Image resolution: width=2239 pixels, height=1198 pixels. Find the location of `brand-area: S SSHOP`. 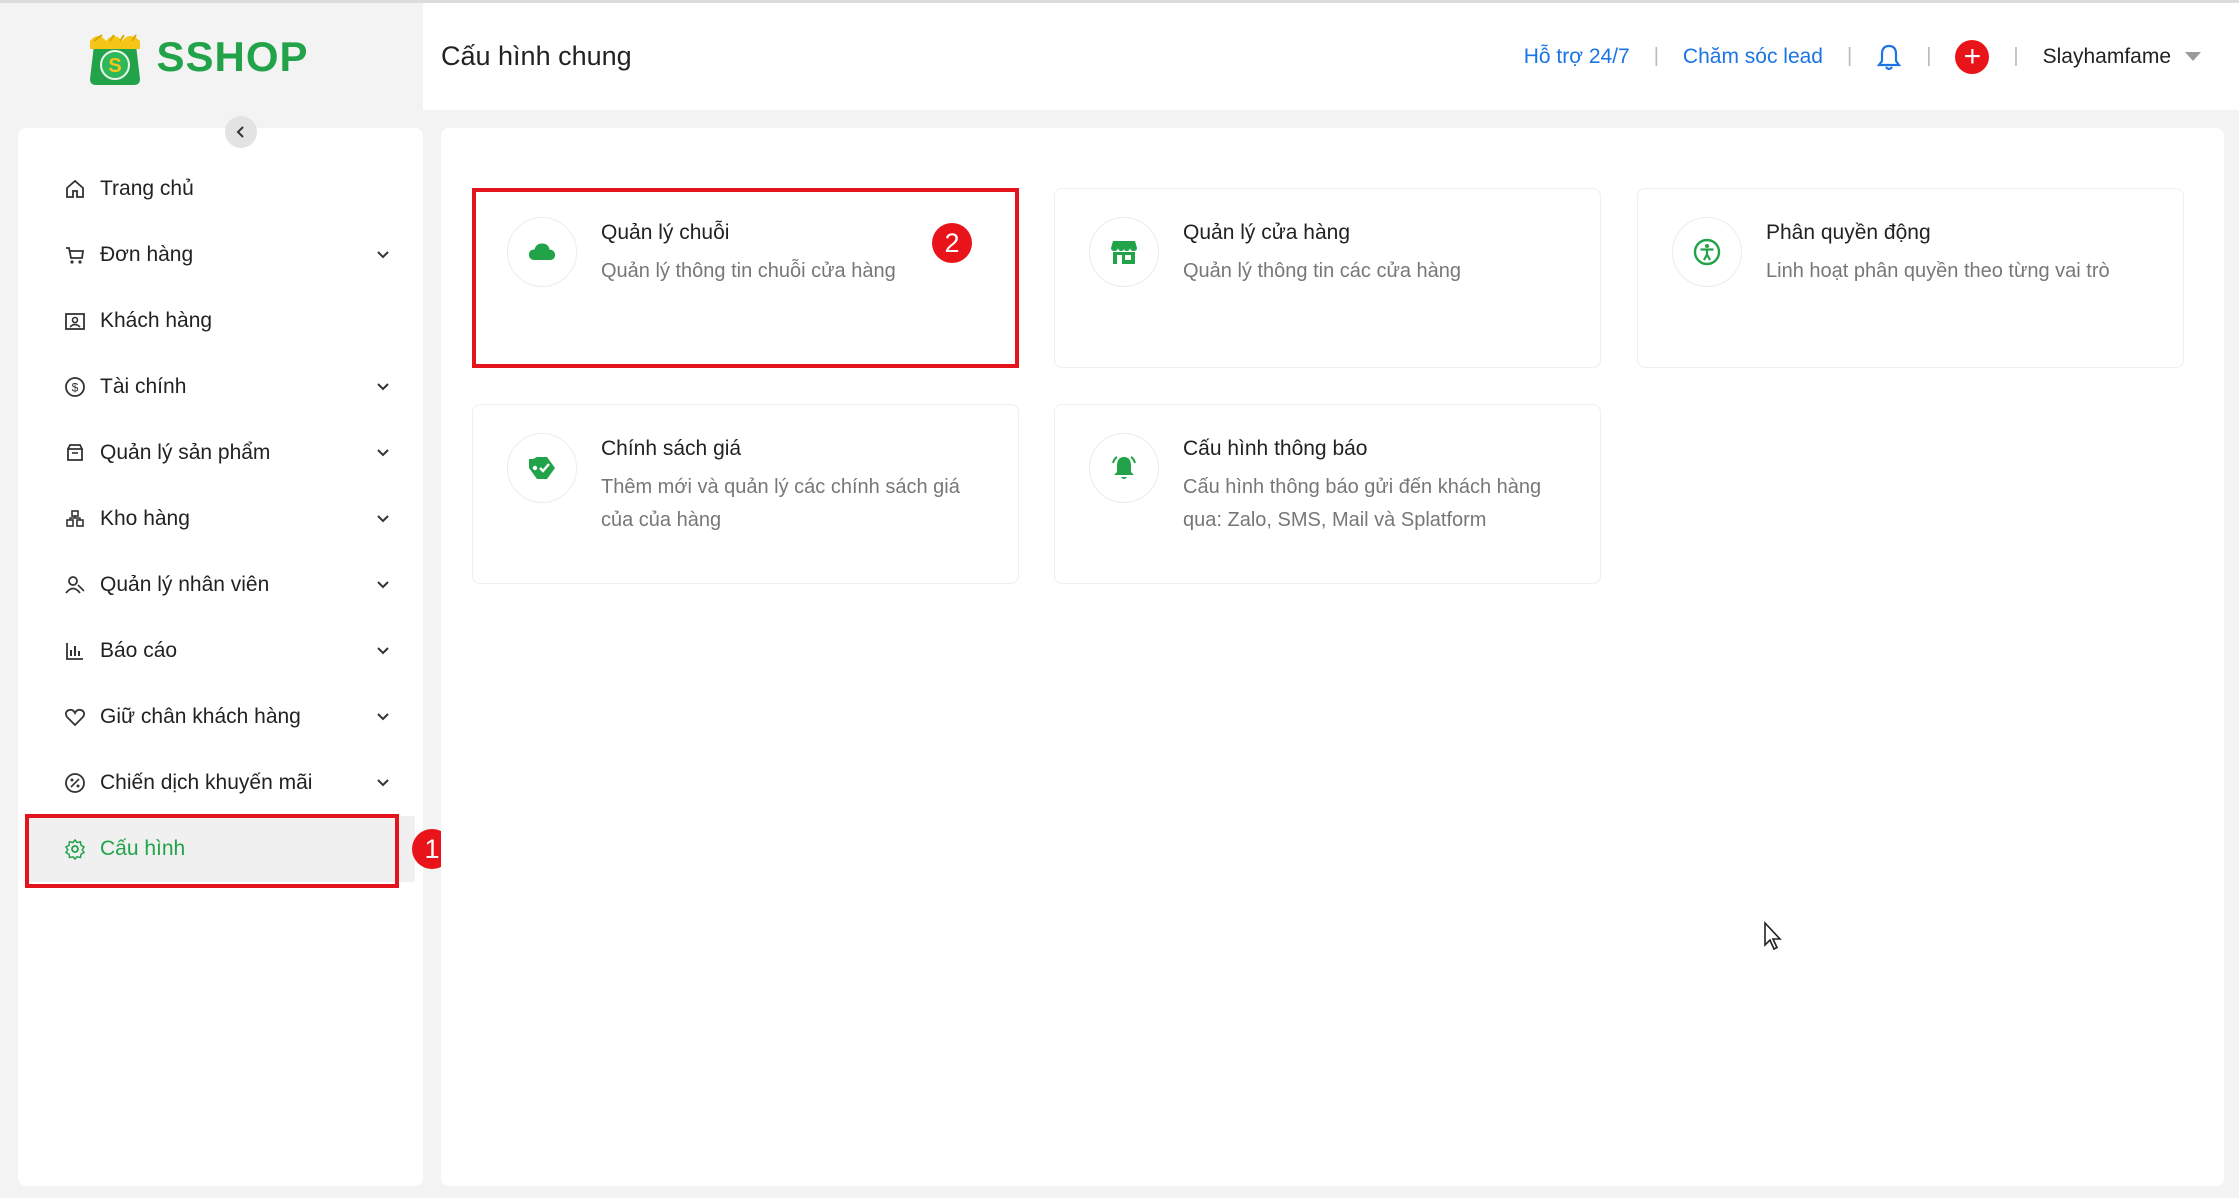

brand-area: S SSHOP is located at coordinates (211, 56).